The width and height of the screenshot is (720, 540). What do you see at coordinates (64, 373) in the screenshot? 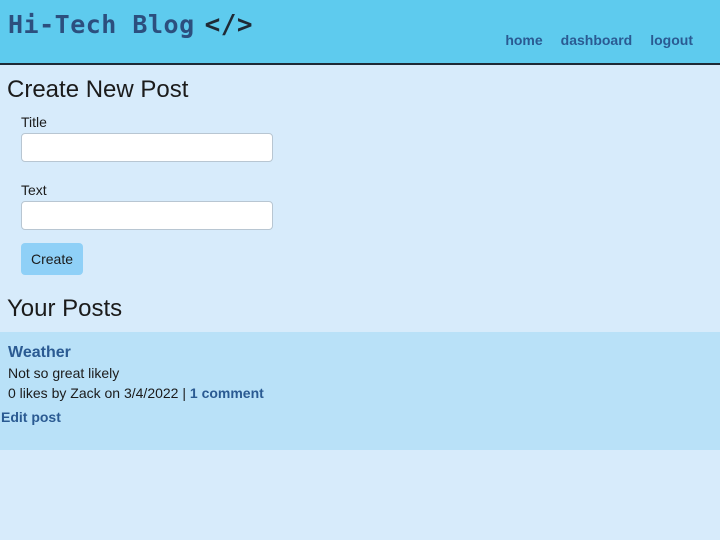
I see `post-body: Not so great likely` at bounding box center [64, 373].